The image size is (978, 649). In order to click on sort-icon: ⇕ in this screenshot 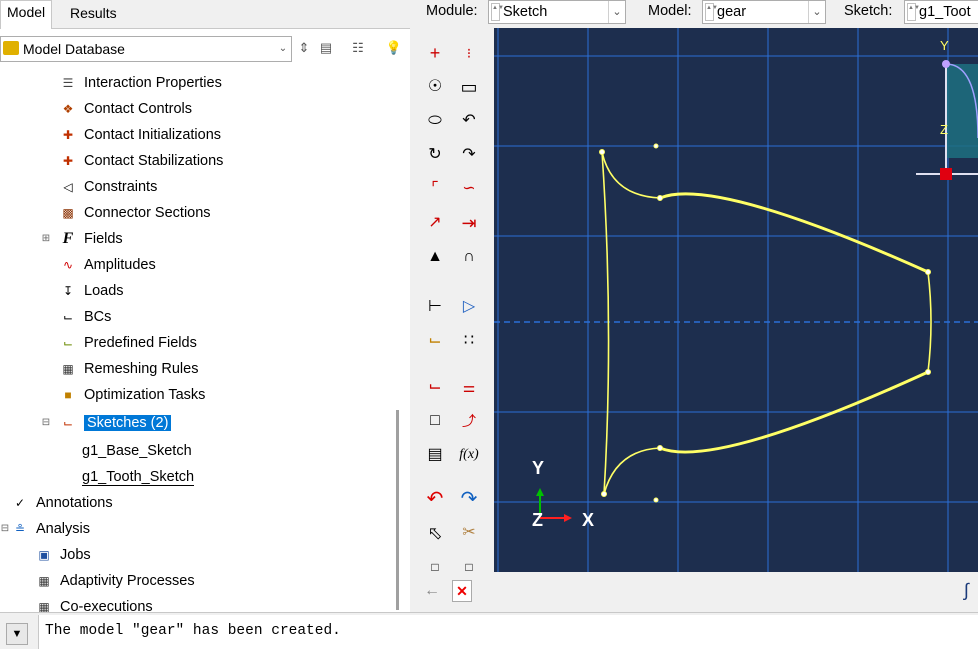, I will do `click(304, 48)`.